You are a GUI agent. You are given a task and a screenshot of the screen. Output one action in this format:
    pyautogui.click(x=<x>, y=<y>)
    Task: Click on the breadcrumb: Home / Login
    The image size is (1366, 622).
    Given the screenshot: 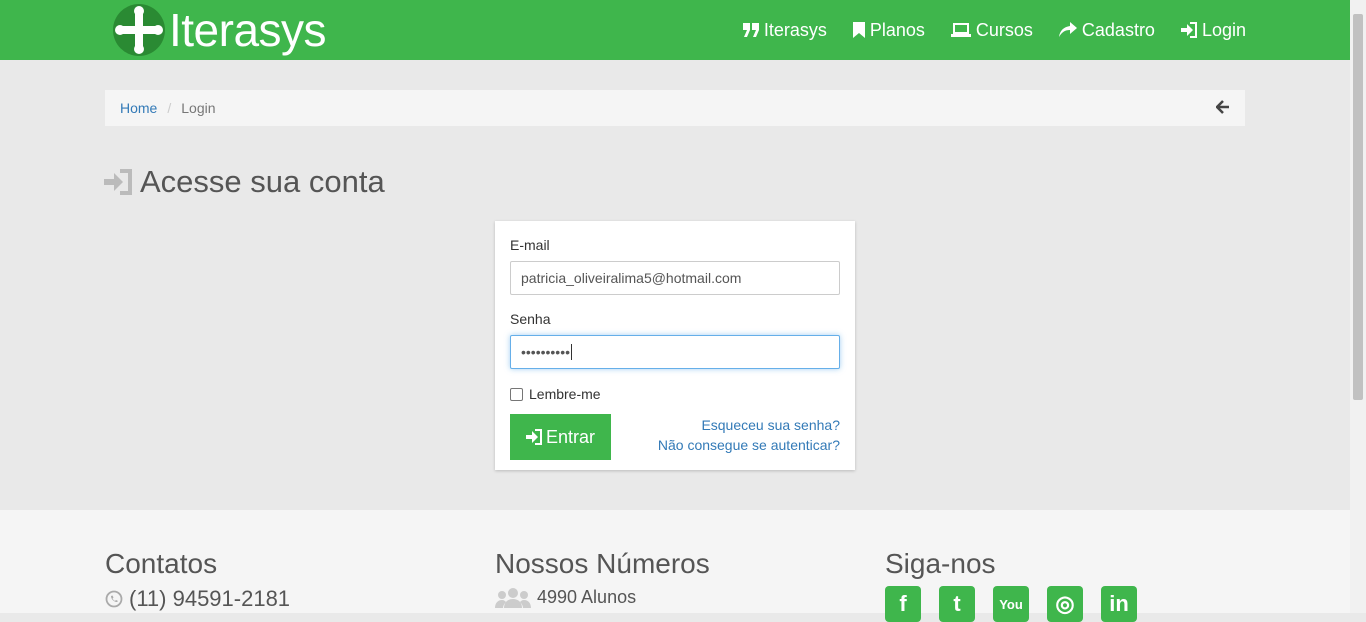 What is the action you would take?
    pyautogui.click(x=675, y=108)
    